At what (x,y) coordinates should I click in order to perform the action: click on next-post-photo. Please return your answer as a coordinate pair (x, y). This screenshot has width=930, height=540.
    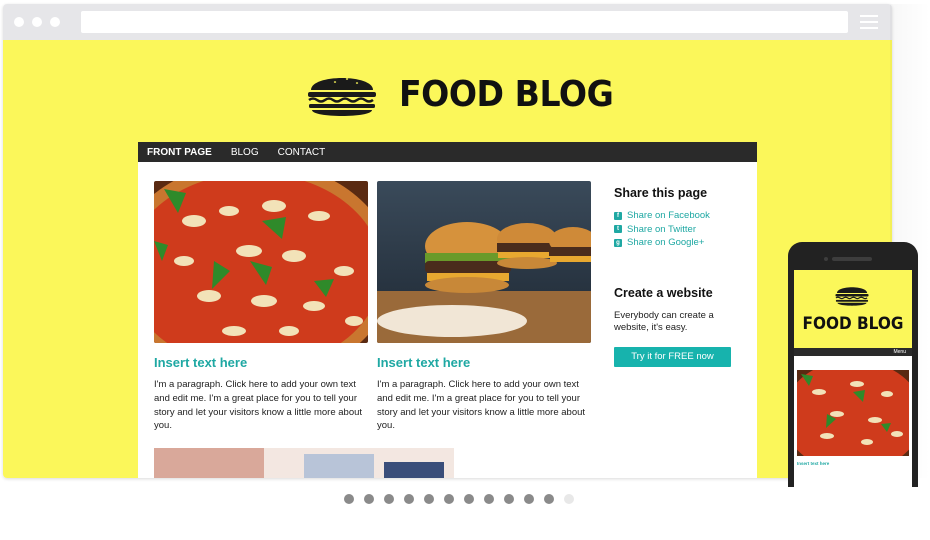
    Looking at the image, I should click on (329, 463).